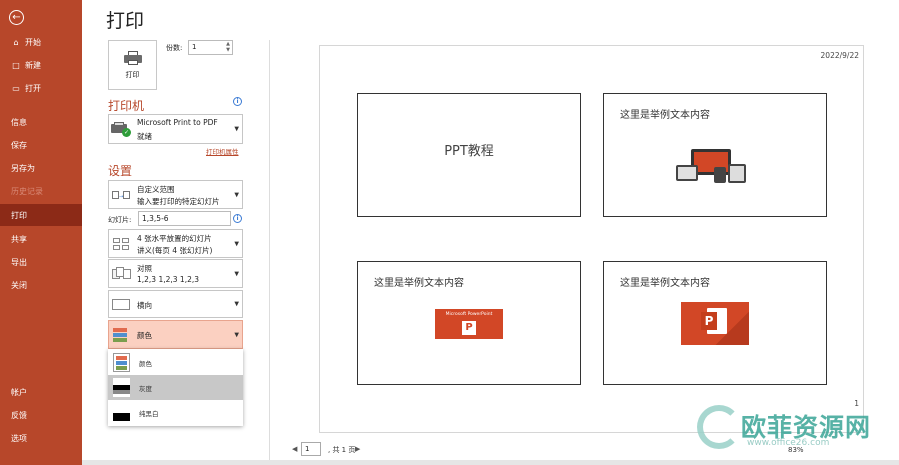  What do you see at coordinates (269, 250) in the screenshot?
I see `pane-divider` at bounding box center [269, 250].